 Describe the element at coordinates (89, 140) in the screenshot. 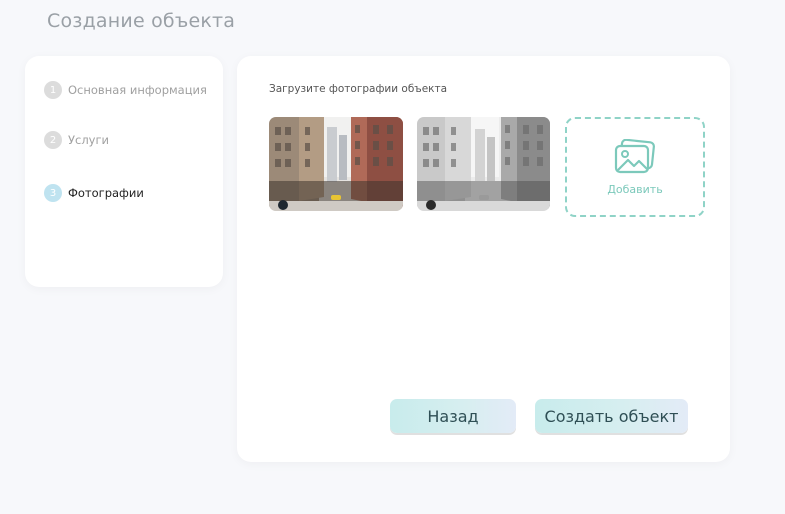

I see `step-label: Услуги` at that location.